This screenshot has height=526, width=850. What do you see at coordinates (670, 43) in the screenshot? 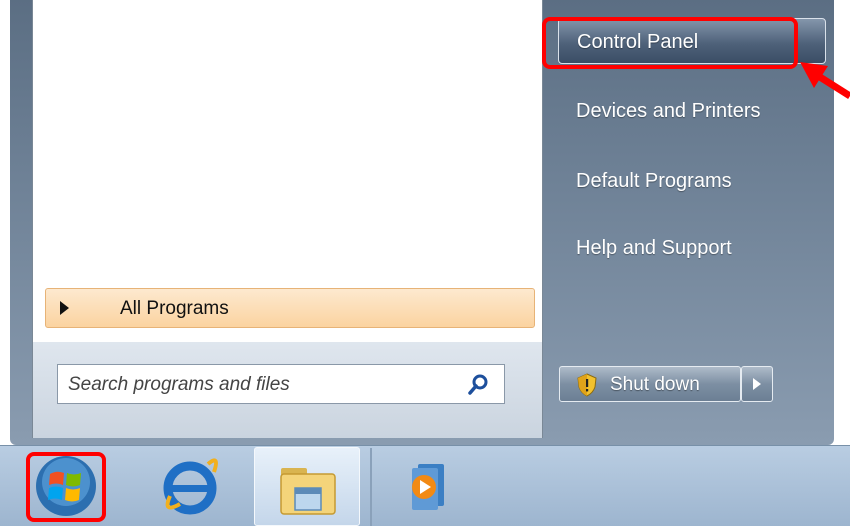
I see `control-panel-highlight-box` at bounding box center [670, 43].